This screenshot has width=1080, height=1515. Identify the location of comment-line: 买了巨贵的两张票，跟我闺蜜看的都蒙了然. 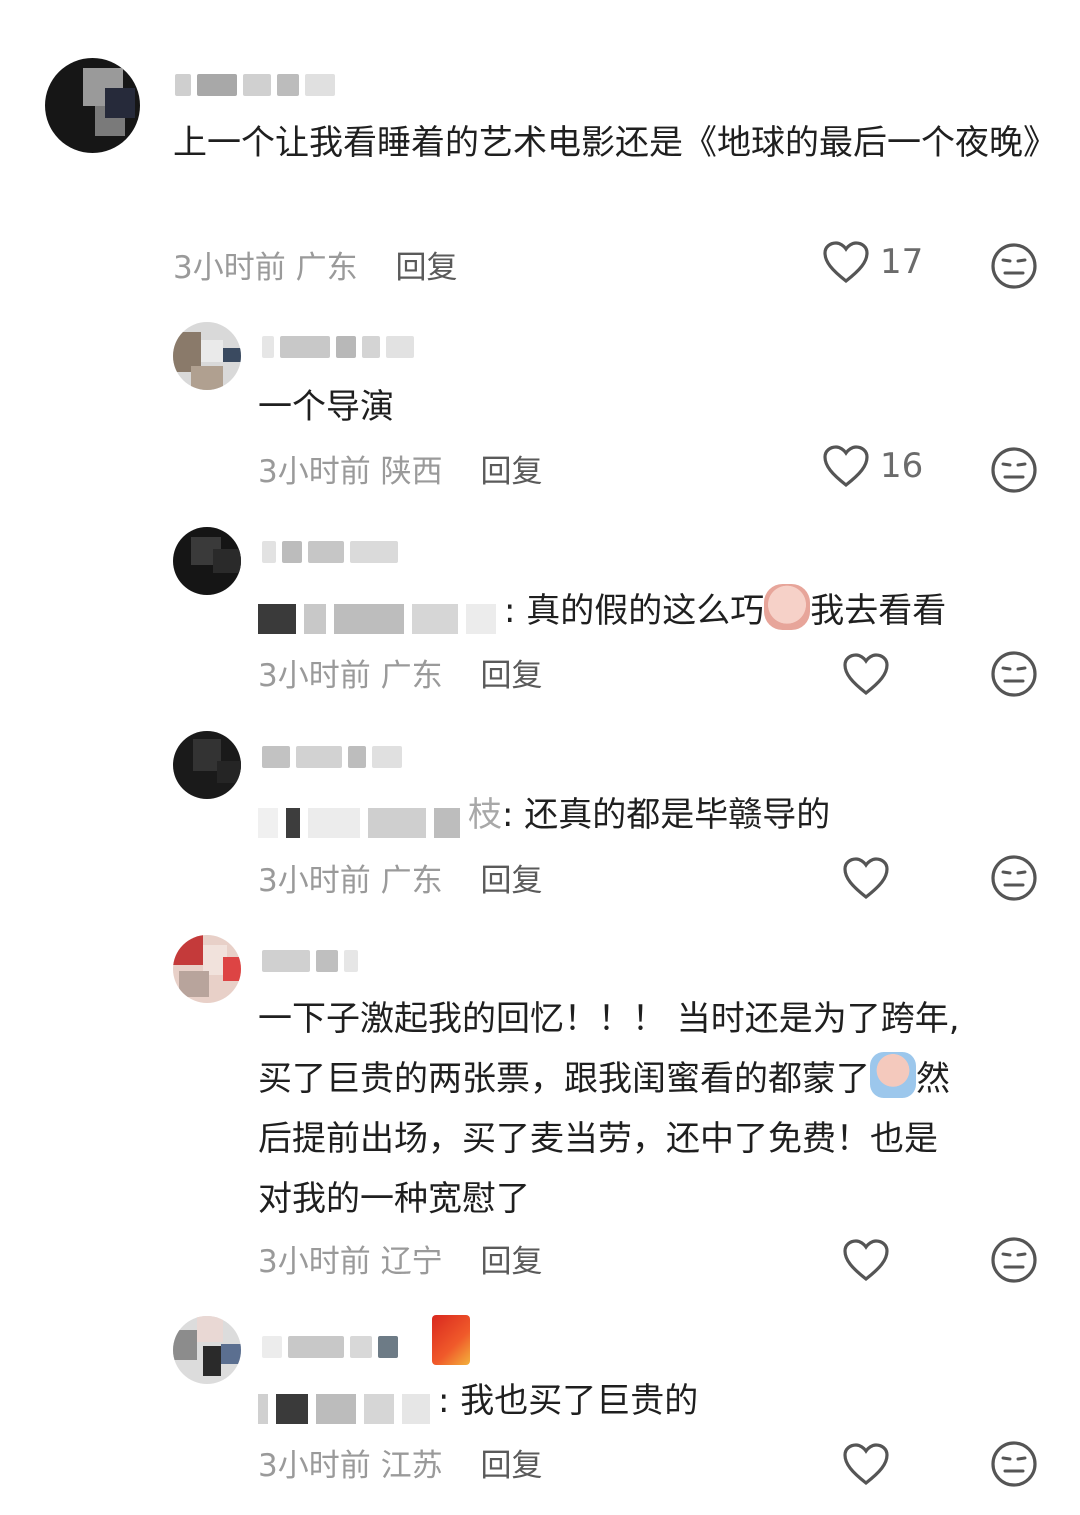
(658, 1079).